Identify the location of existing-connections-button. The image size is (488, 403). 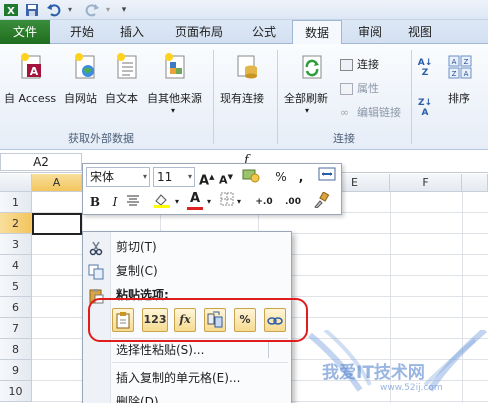
(247, 66).